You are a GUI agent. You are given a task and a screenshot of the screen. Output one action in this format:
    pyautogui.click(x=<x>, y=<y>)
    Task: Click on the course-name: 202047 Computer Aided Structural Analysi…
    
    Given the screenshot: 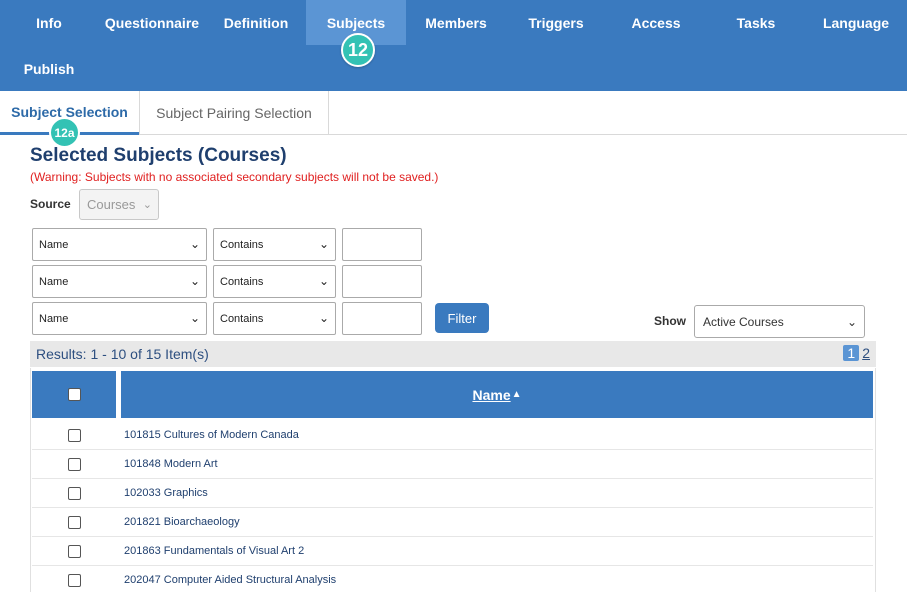 What is the action you would take?
    pyautogui.click(x=230, y=580)
    